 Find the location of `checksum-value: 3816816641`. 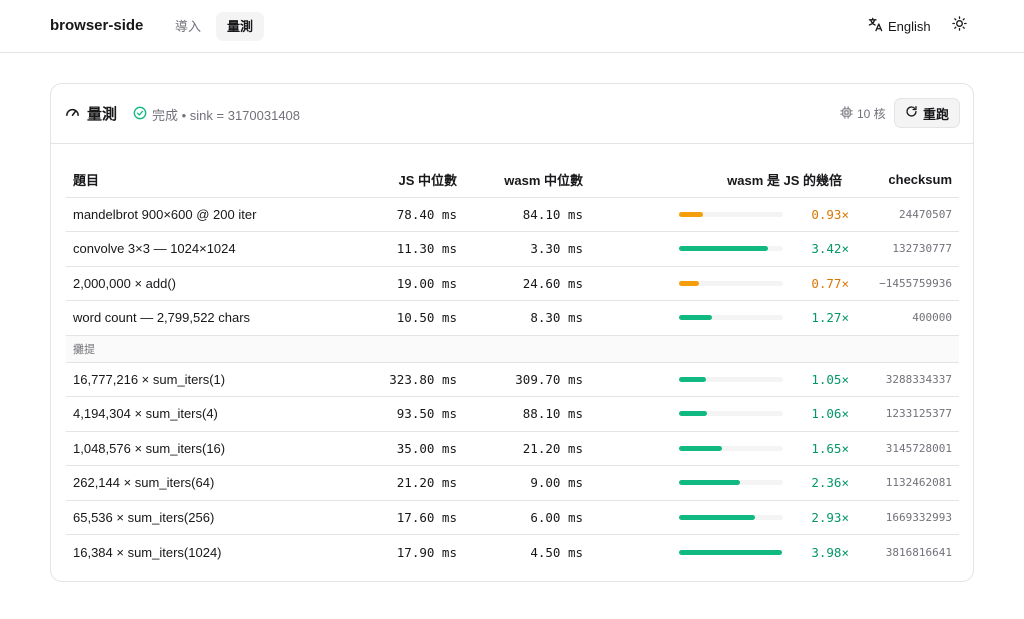

checksum-value: 3816816641 is located at coordinates (918, 552).